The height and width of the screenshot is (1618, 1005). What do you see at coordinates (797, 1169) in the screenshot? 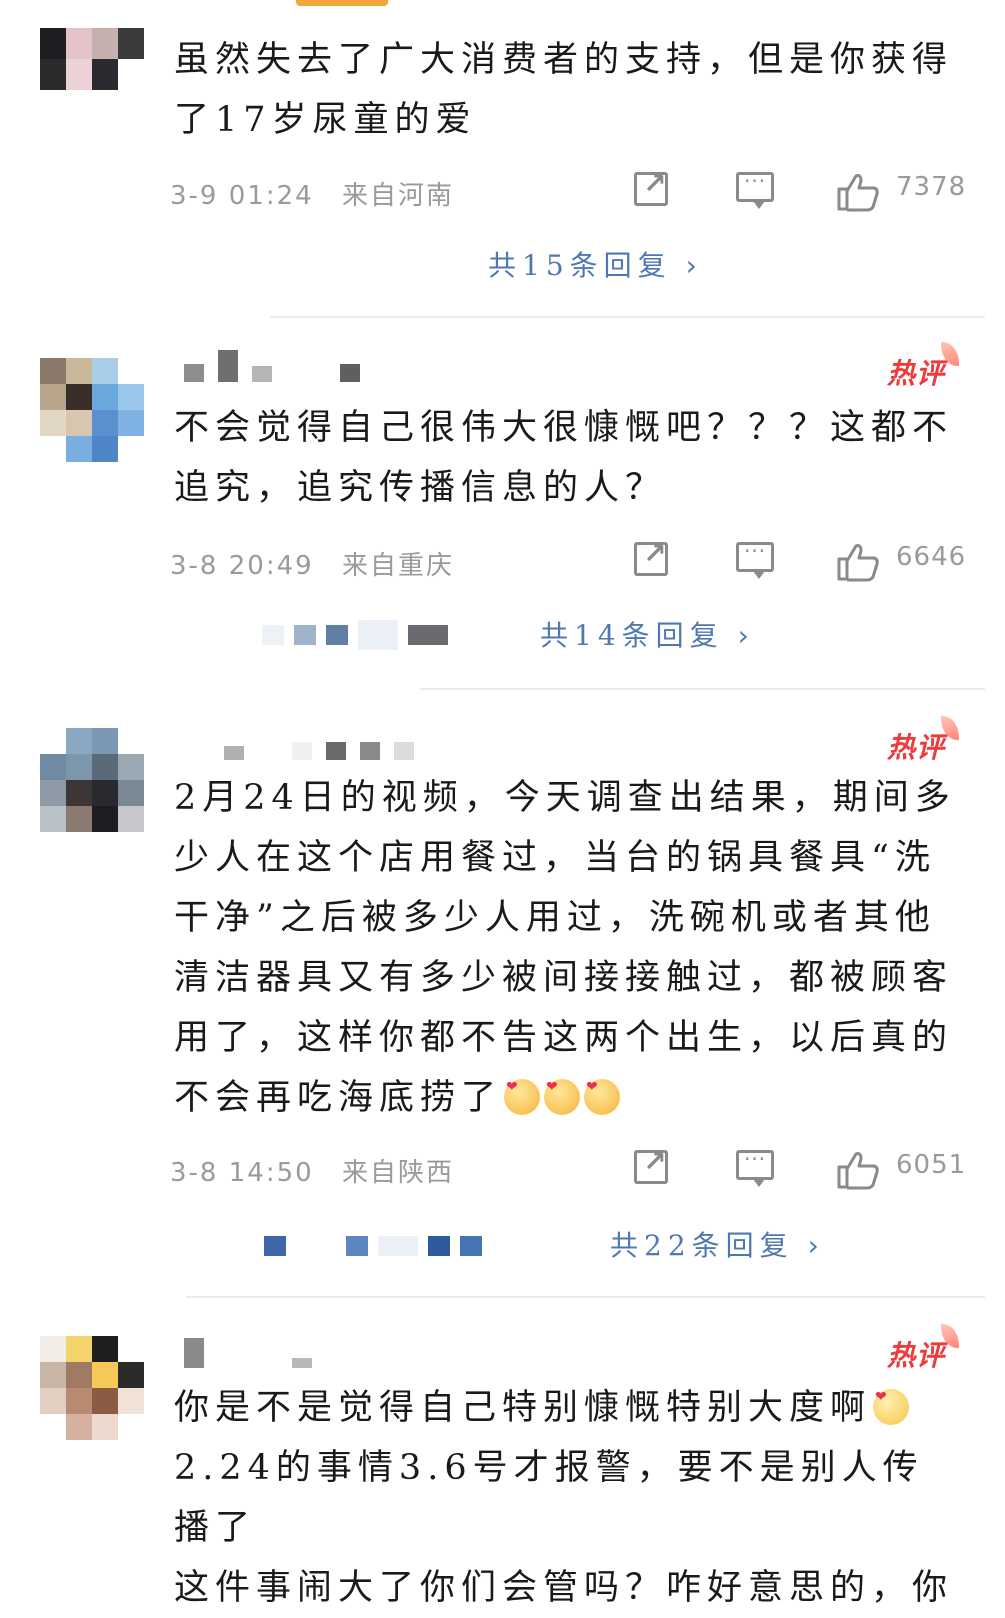
I see `comment-actions: 6051` at bounding box center [797, 1169].